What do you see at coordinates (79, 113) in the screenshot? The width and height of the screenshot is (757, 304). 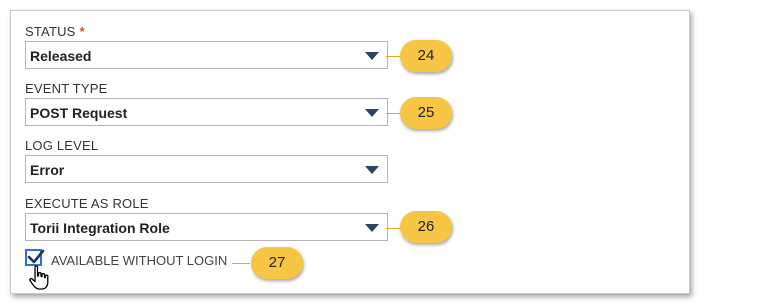 I see `event-type-value: POST Request` at bounding box center [79, 113].